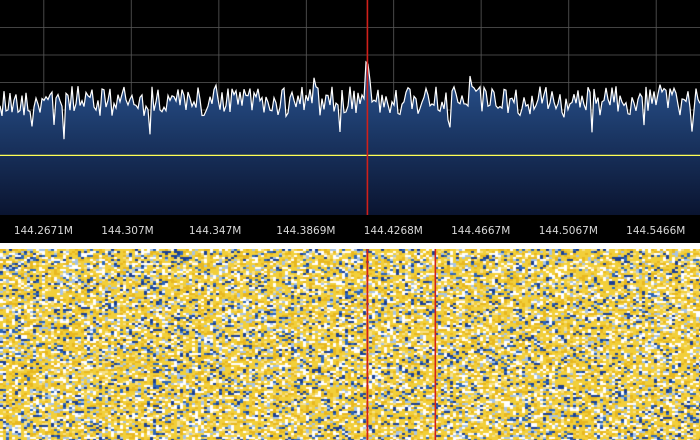 The width and height of the screenshot is (700, 440). What do you see at coordinates (480, 231) in the screenshot?
I see `freq-tick-label-5: 144.4667M` at bounding box center [480, 231].